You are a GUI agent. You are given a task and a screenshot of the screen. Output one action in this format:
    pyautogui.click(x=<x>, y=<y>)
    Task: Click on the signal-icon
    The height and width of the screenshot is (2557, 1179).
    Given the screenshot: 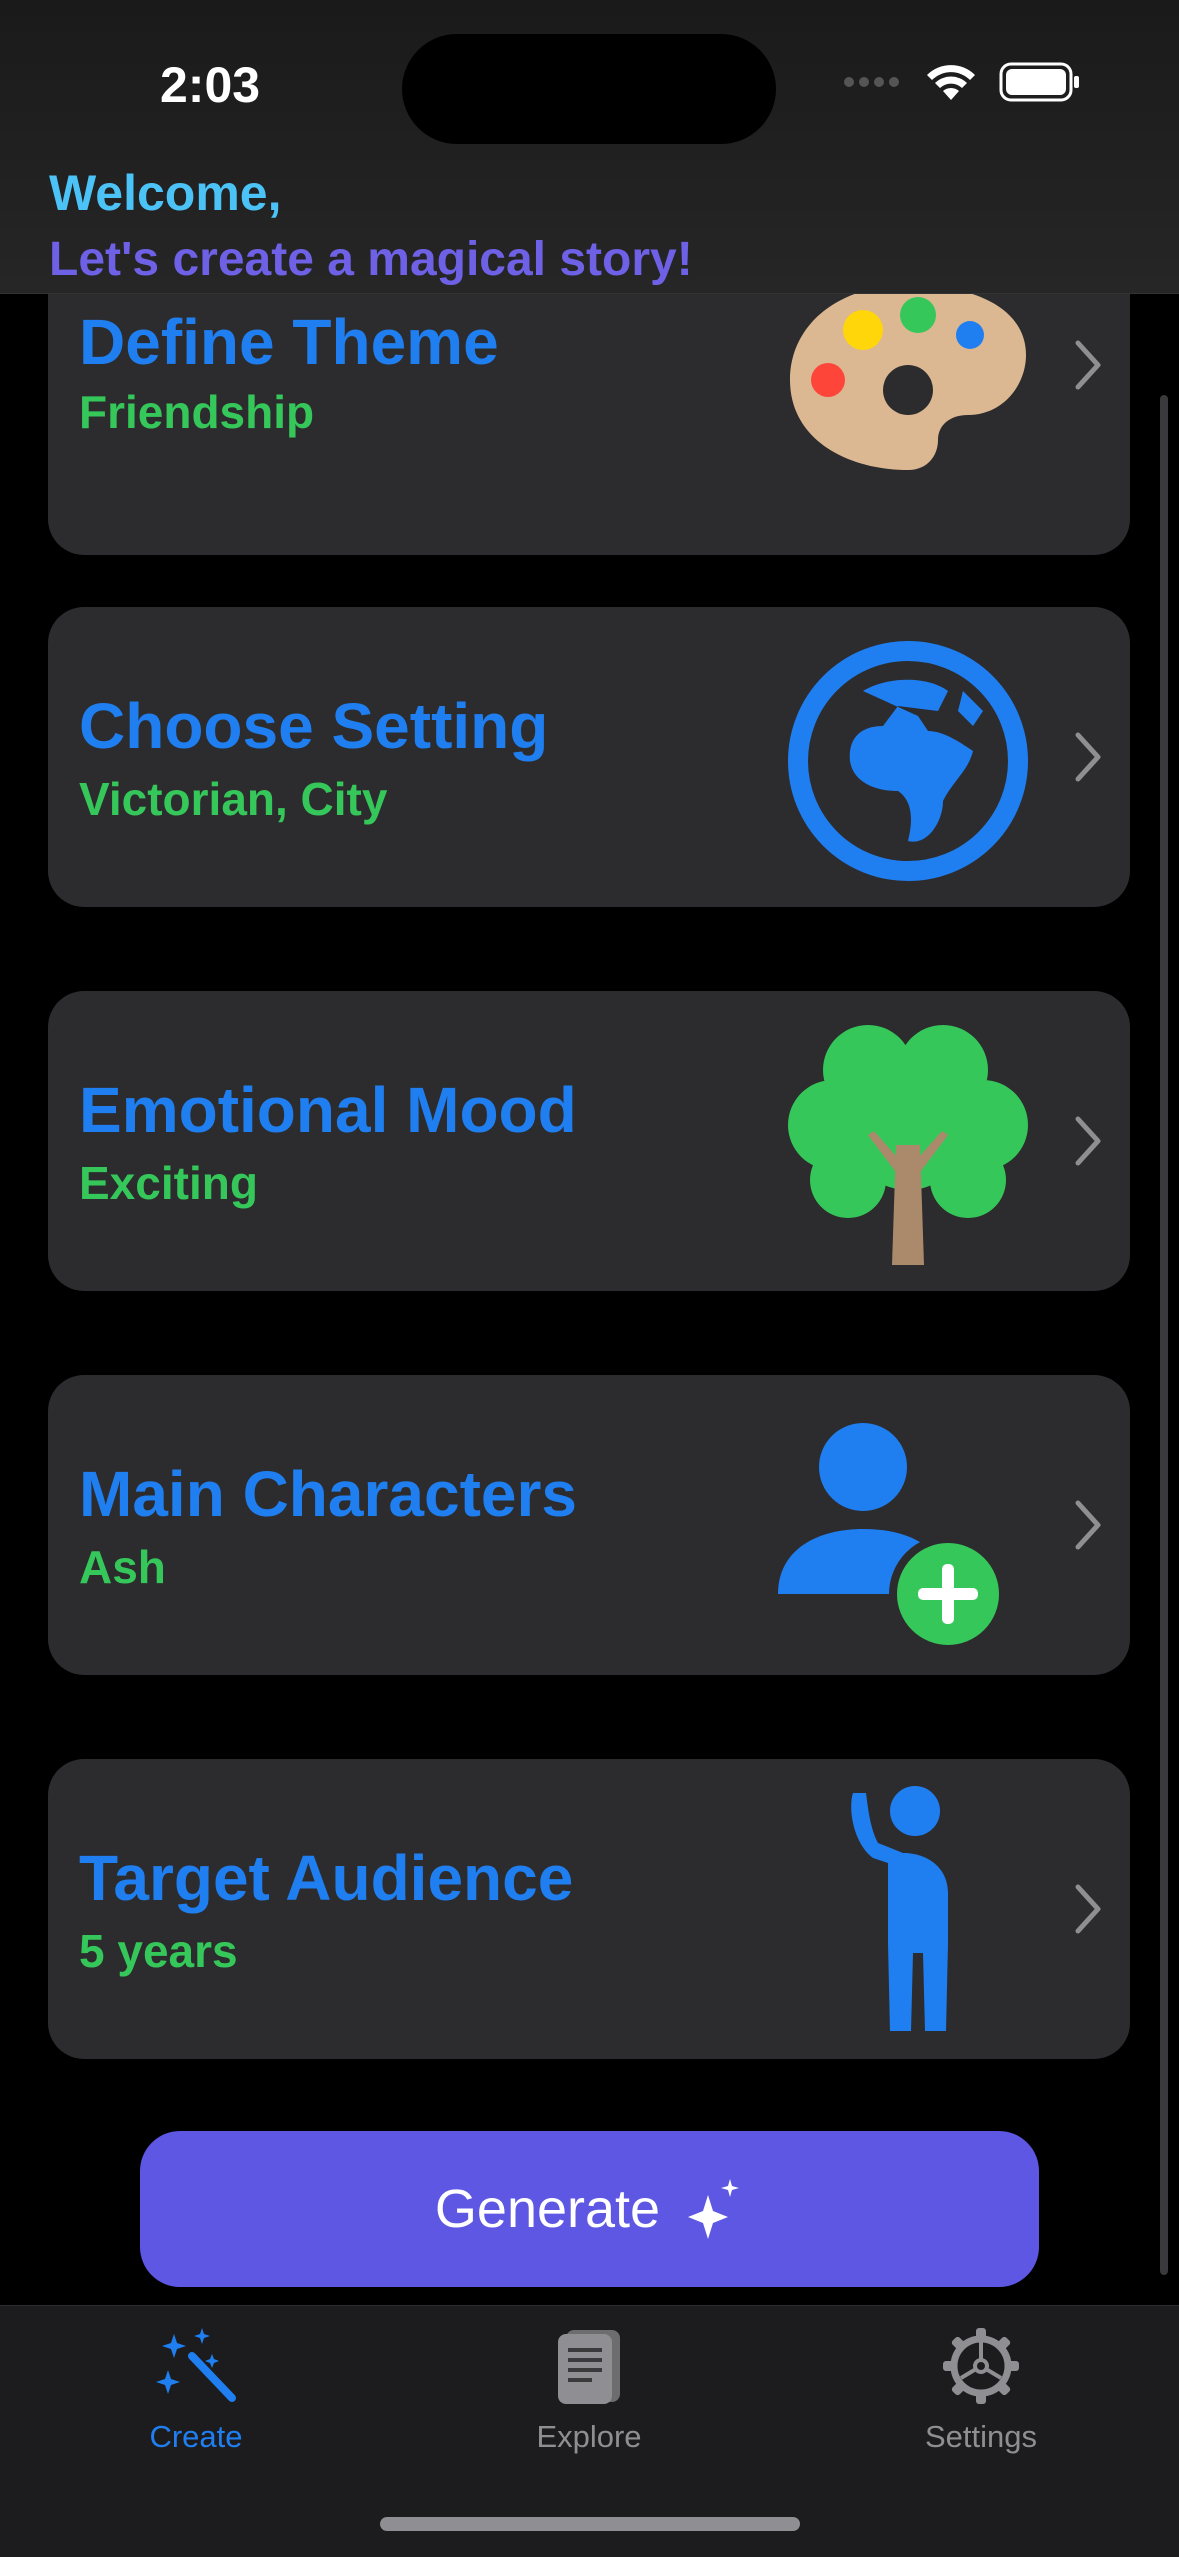 What is the action you would take?
    pyautogui.click(x=871, y=82)
    